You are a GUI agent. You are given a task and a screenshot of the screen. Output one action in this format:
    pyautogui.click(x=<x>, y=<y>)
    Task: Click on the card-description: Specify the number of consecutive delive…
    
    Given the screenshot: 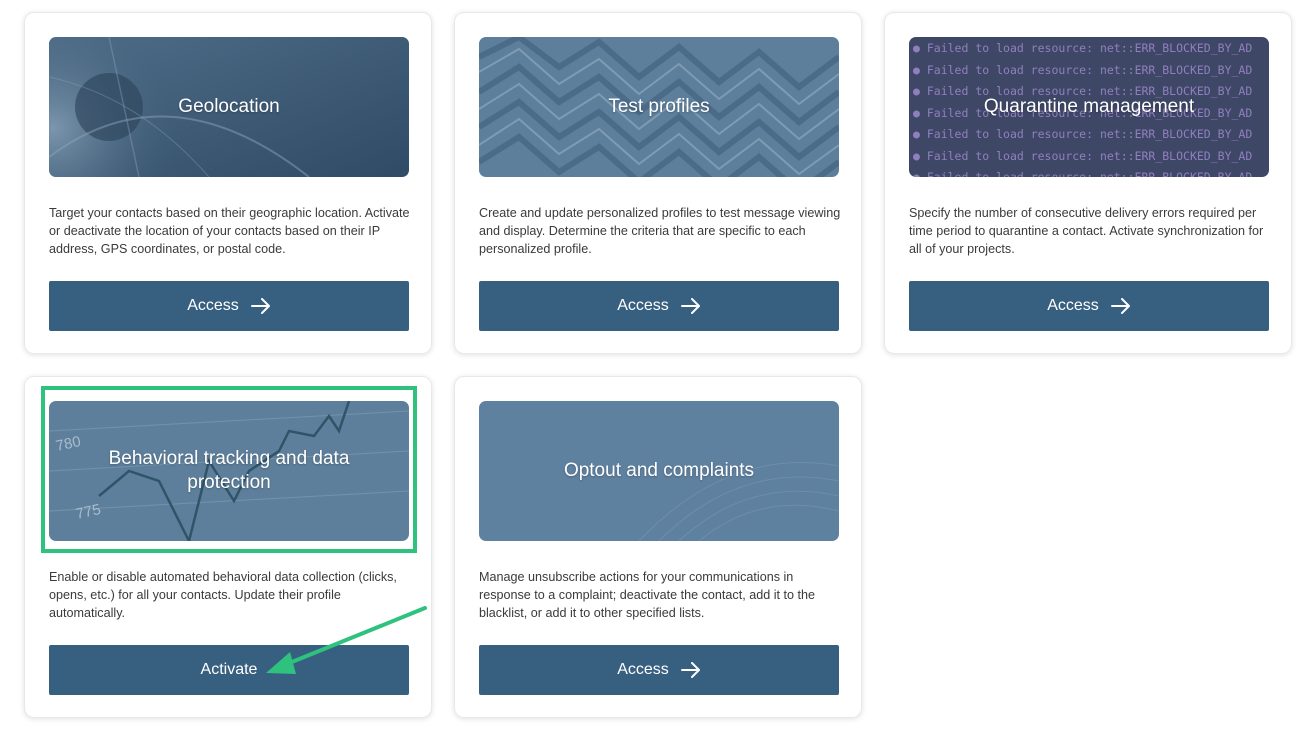 What is the action you would take?
    pyautogui.click(x=1086, y=231)
    